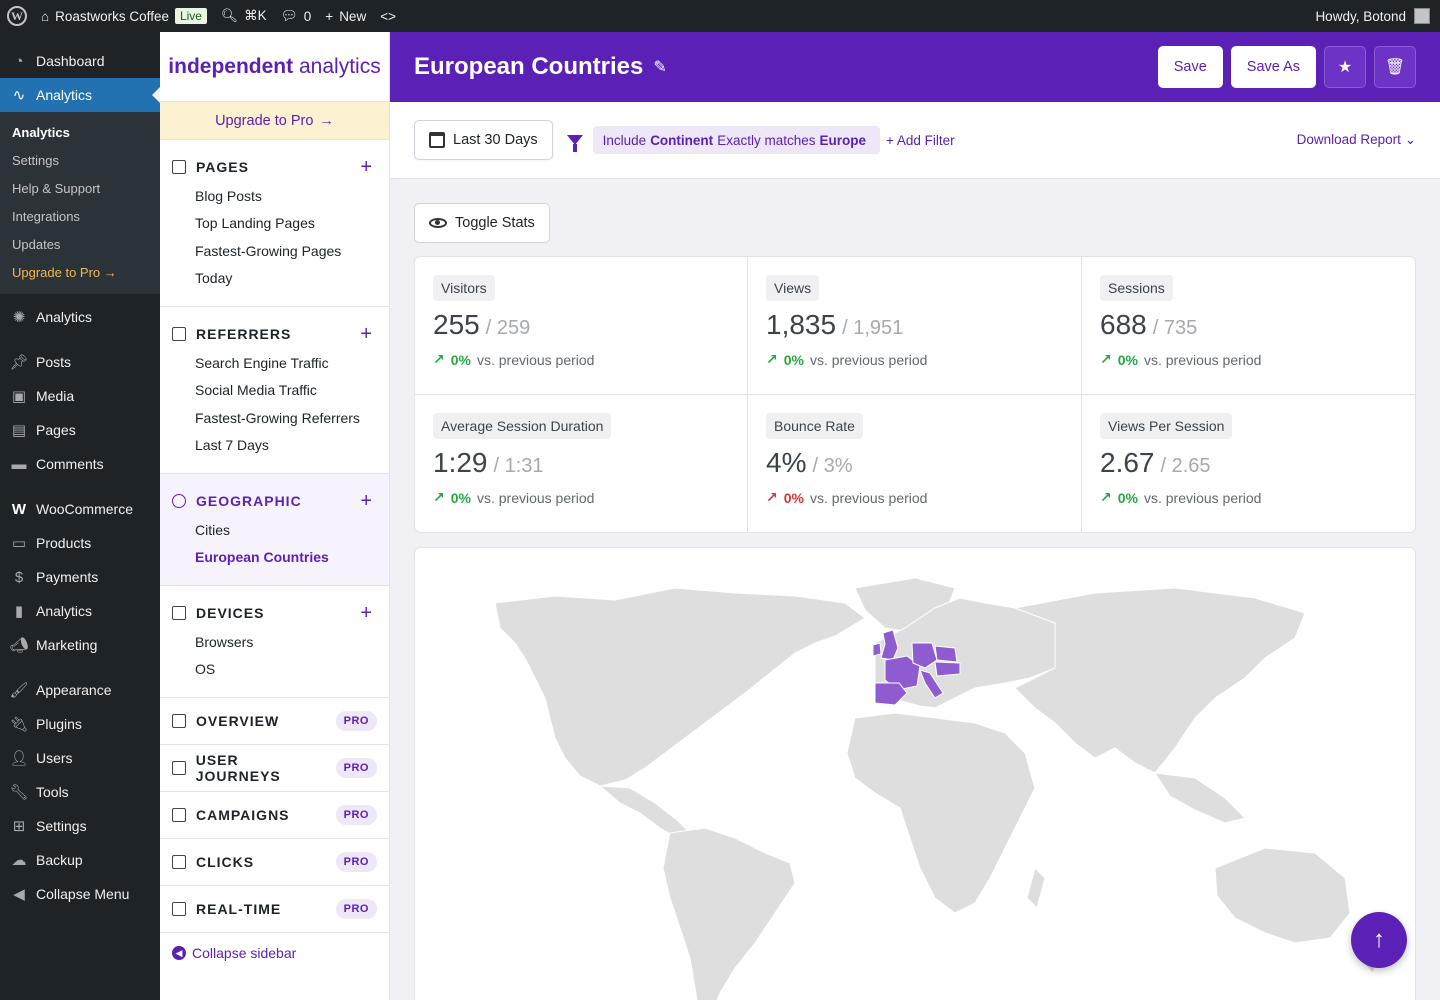  I want to click on brand-name-rest: analytics, so click(339, 66).